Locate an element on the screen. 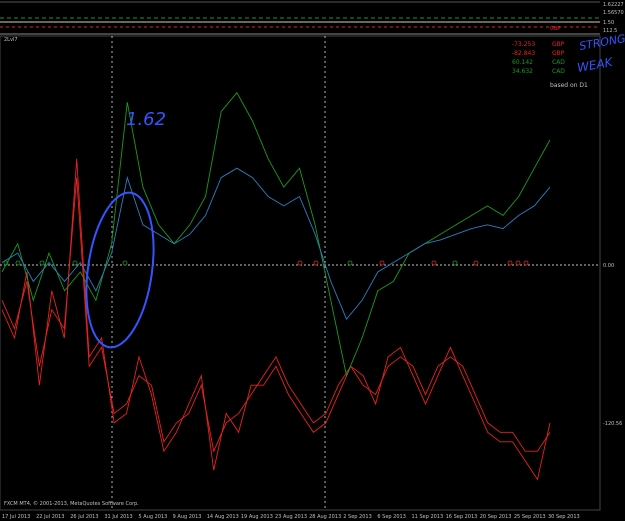 The height and width of the screenshot is (521, 625). x-tick-label-16: 30 Sep 2013 is located at coordinates (564, 517).